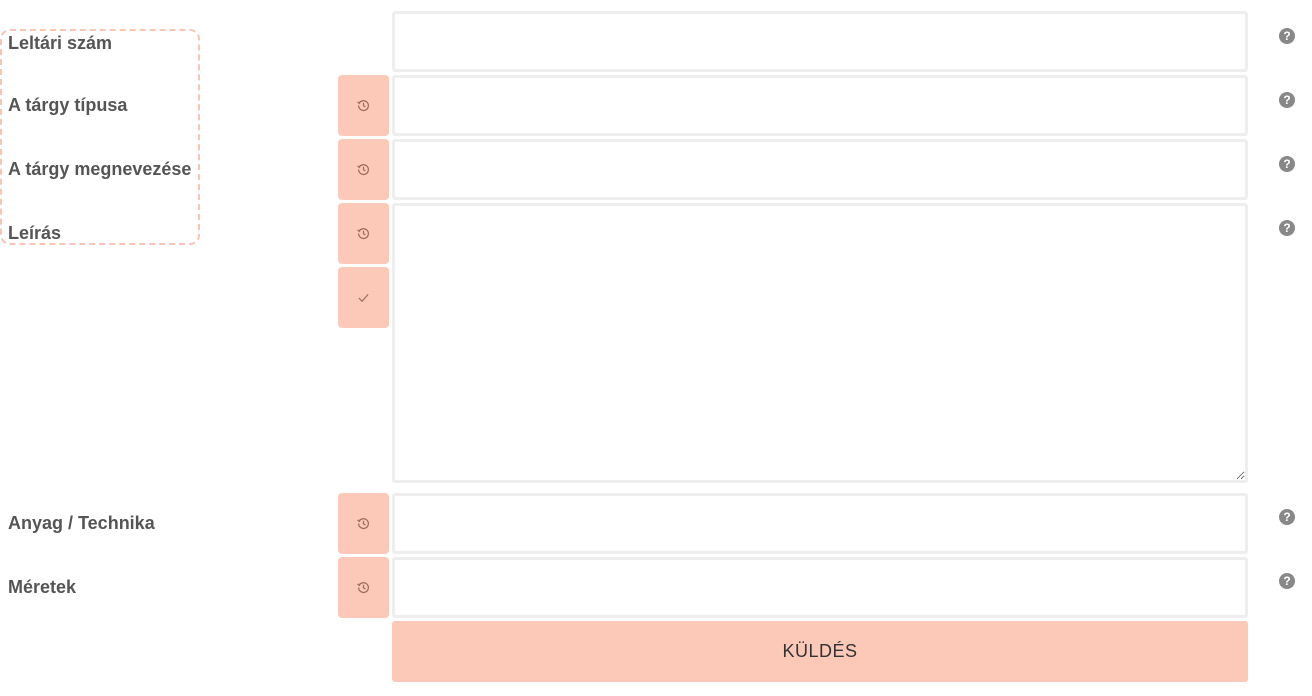 The height and width of the screenshot is (696, 1312). Describe the element at coordinates (1287, 164) in the screenshot. I see `help-icon-targy-megnevezese: ?` at that location.